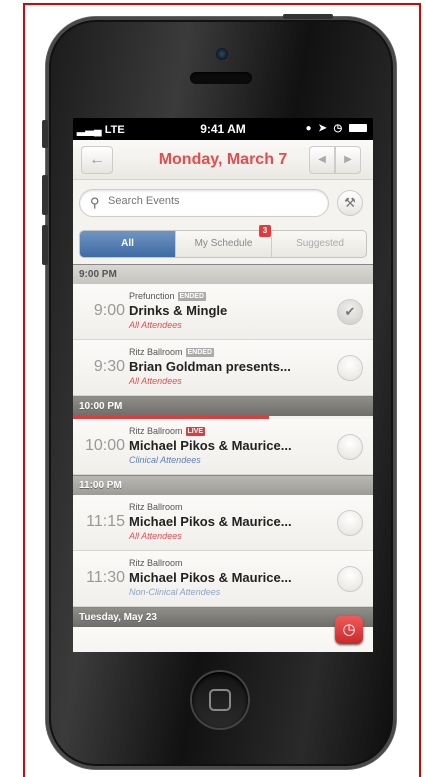  What do you see at coordinates (223, 406) in the screenshot?
I see `section-header: 10:00 PM` at bounding box center [223, 406].